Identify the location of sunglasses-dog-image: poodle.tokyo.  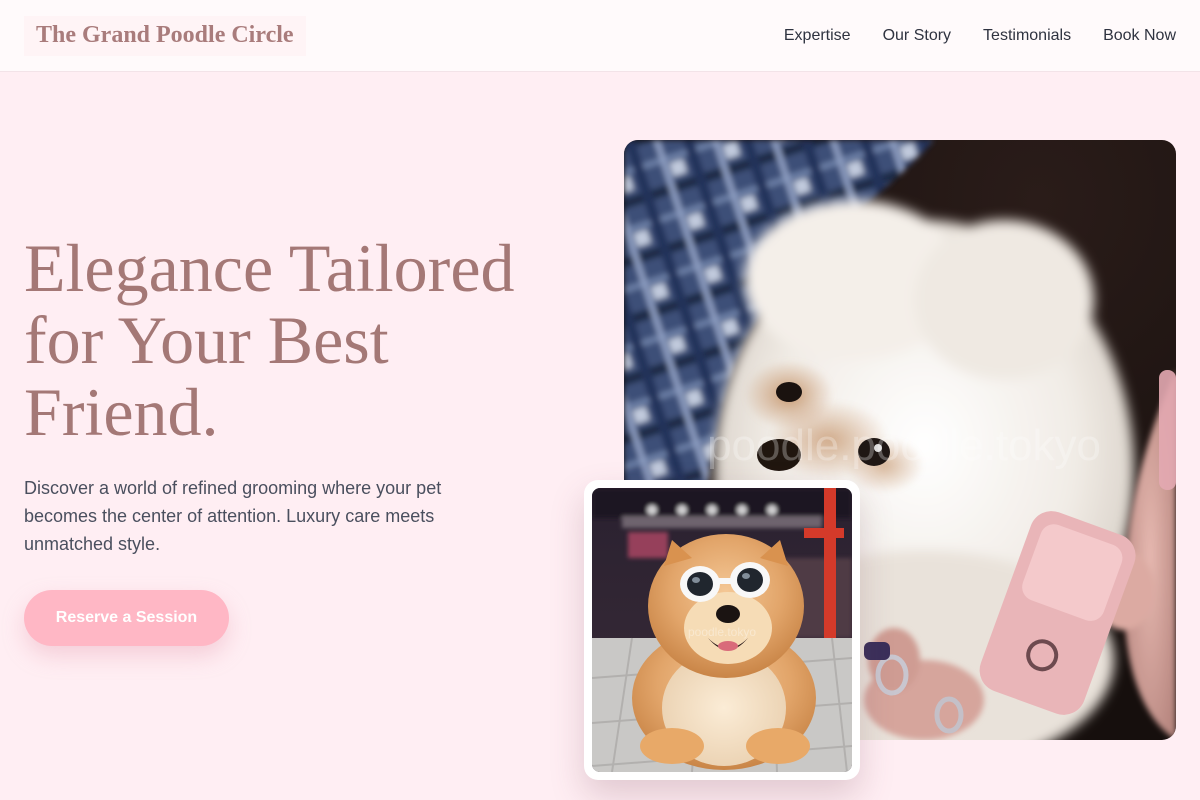
(722, 630).